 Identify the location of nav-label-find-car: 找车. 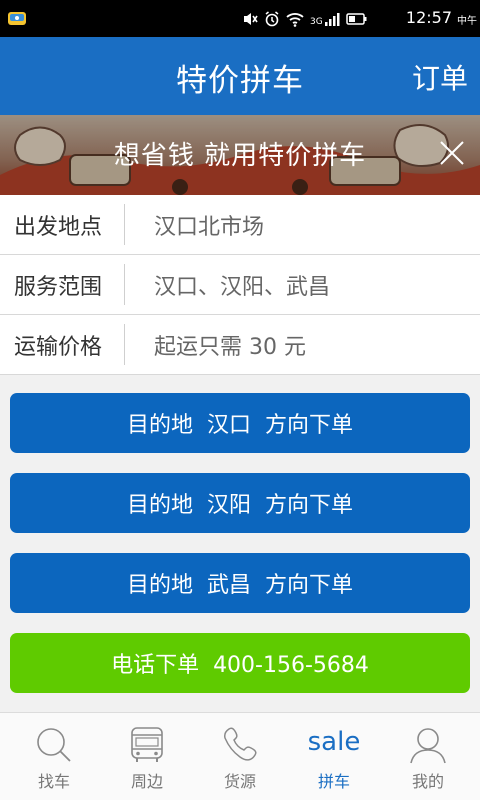
(53, 781).